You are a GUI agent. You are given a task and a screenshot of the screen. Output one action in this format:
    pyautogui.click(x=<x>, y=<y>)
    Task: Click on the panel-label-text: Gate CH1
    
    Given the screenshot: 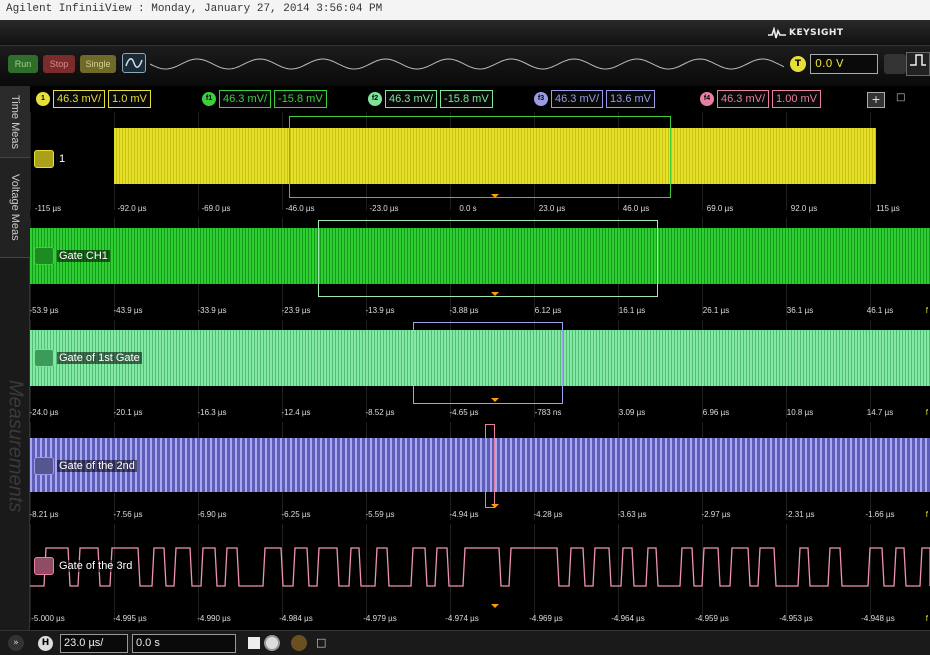 What is the action you would take?
    pyautogui.click(x=83, y=256)
    